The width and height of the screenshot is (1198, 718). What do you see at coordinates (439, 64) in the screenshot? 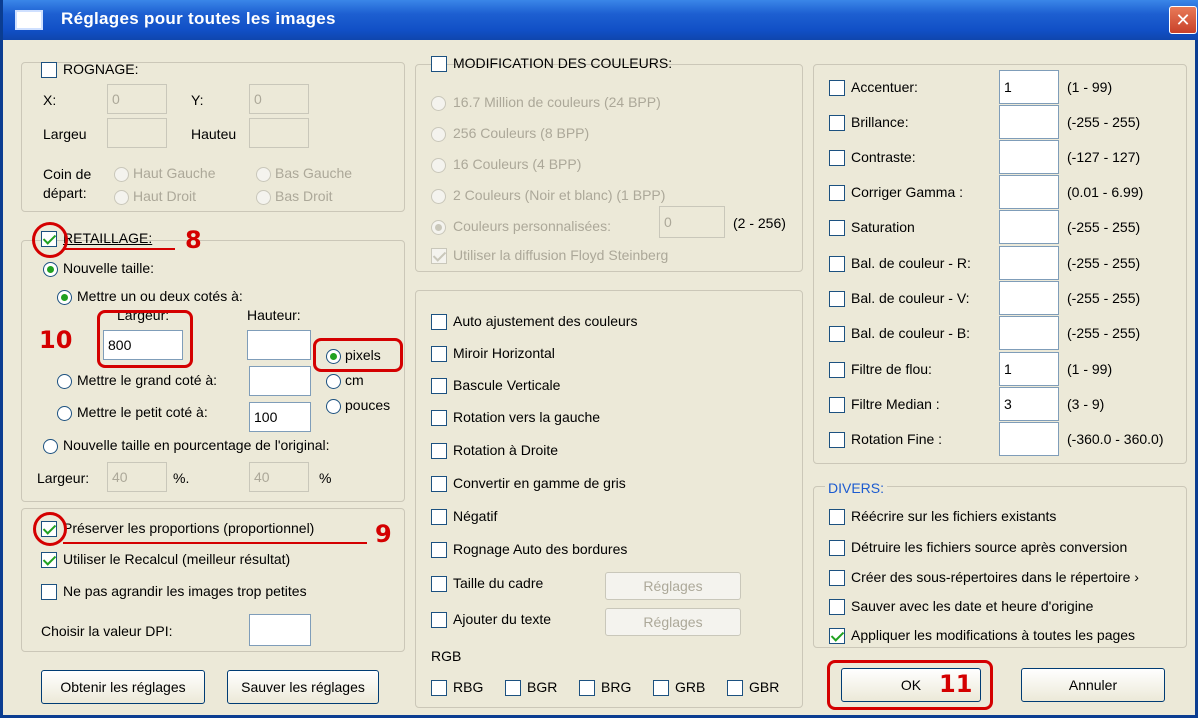
I see `couleurs-checkbox` at bounding box center [439, 64].